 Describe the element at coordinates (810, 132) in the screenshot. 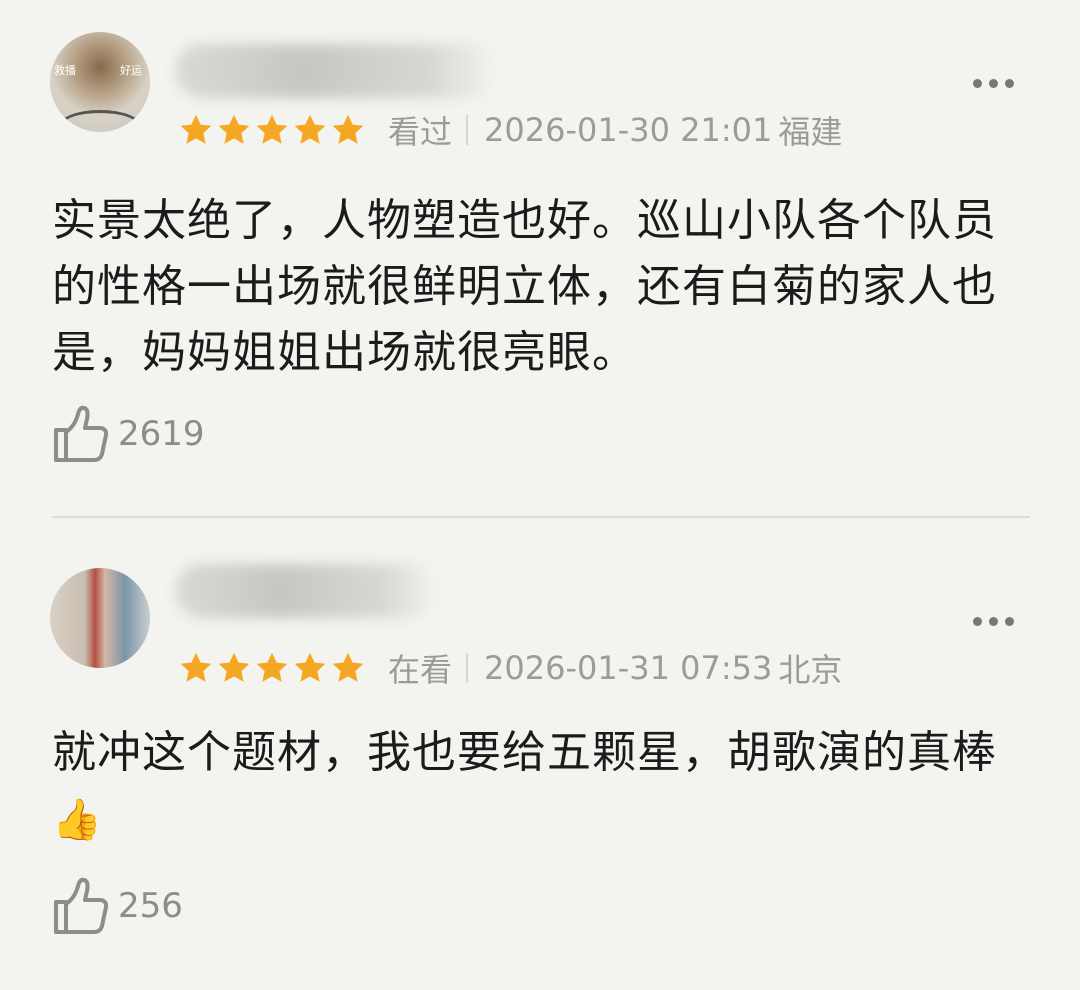

I see `review-location: 福建` at that location.